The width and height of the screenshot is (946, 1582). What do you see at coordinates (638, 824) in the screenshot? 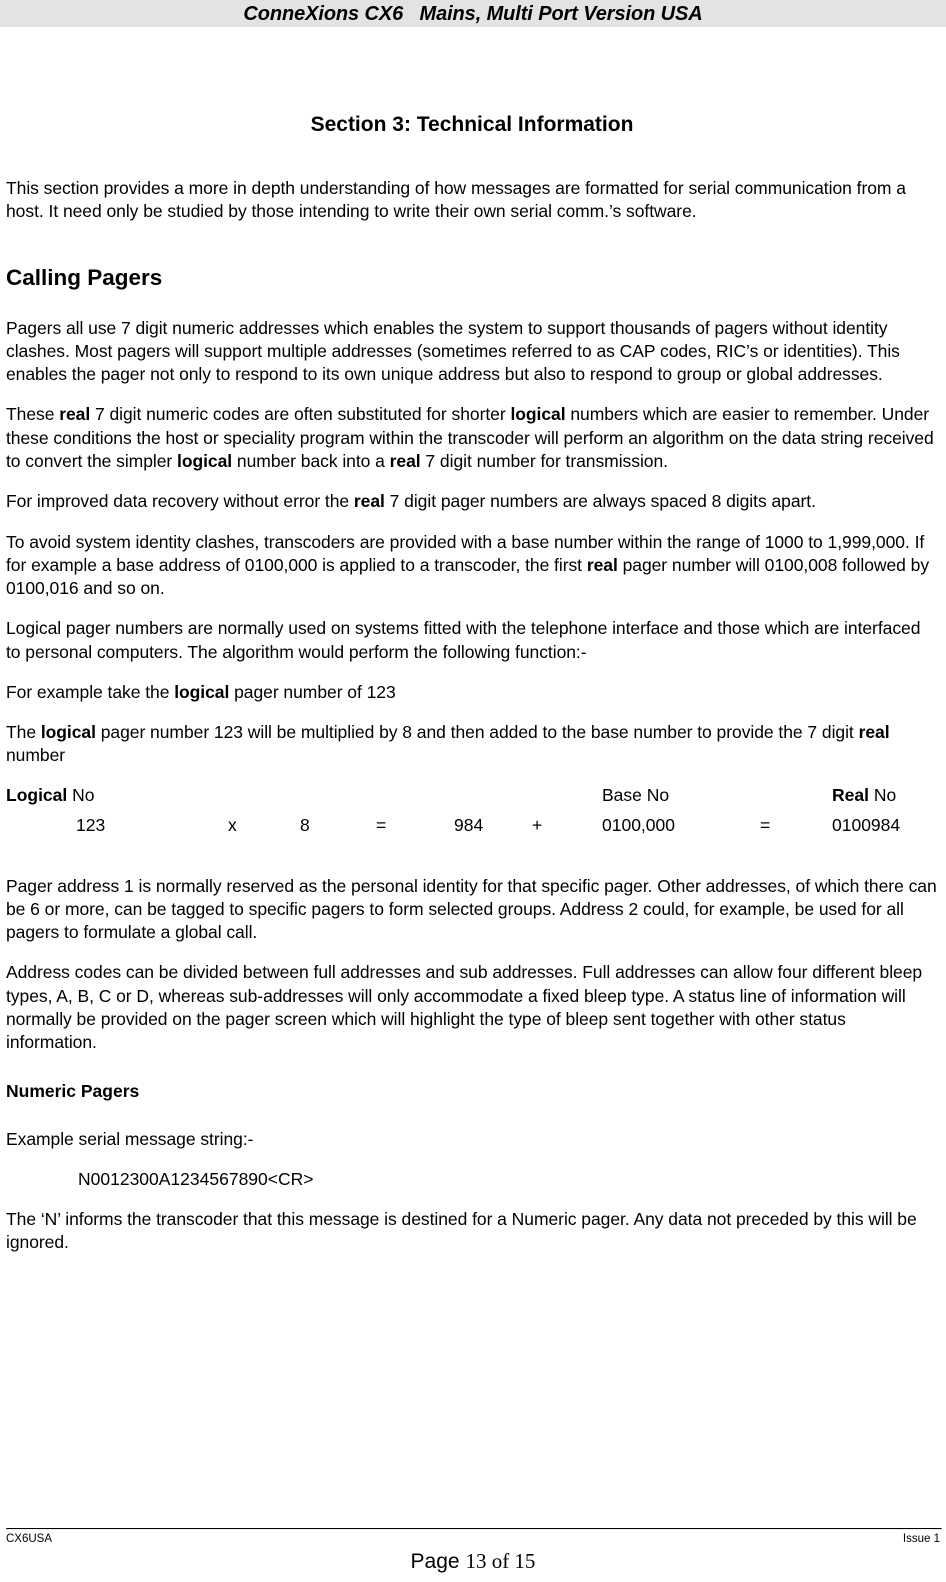
I see `value-base-number: 0100,000` at bounding box center [638, 824].